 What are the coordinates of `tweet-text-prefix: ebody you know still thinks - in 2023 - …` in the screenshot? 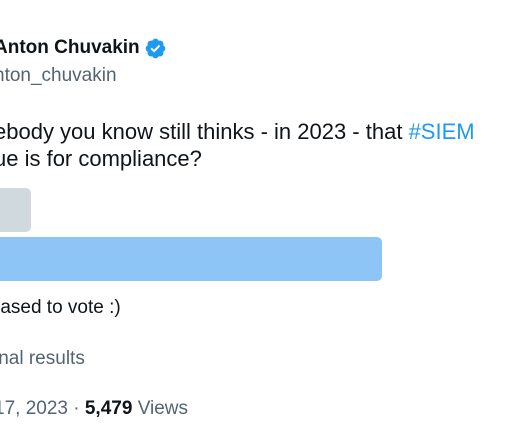 It's located at (204, 131).